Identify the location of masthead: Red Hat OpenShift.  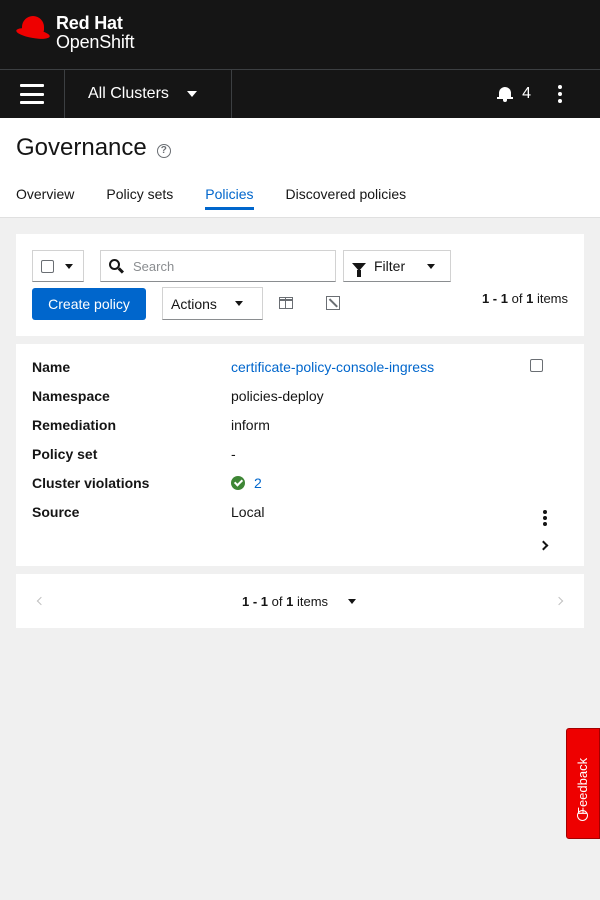
(300, 35).